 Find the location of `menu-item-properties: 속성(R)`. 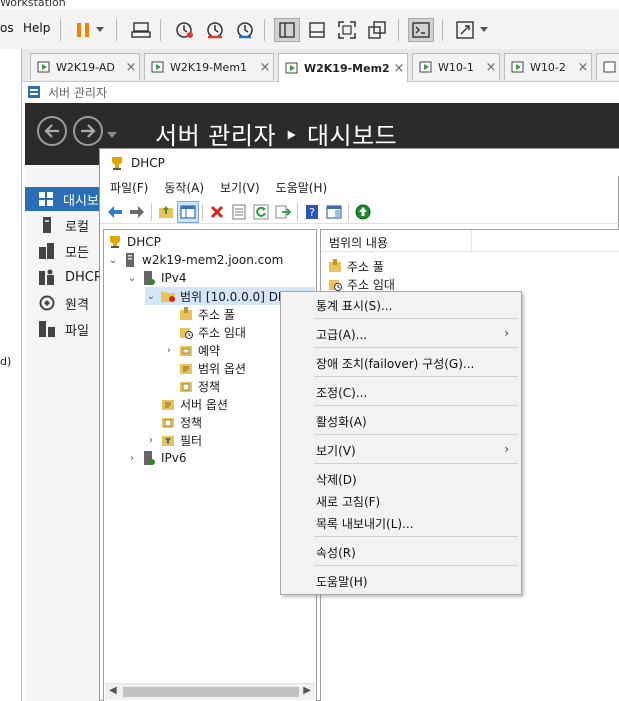

menu-item-properties: 속성(R) is located at coordinates (401, 552).